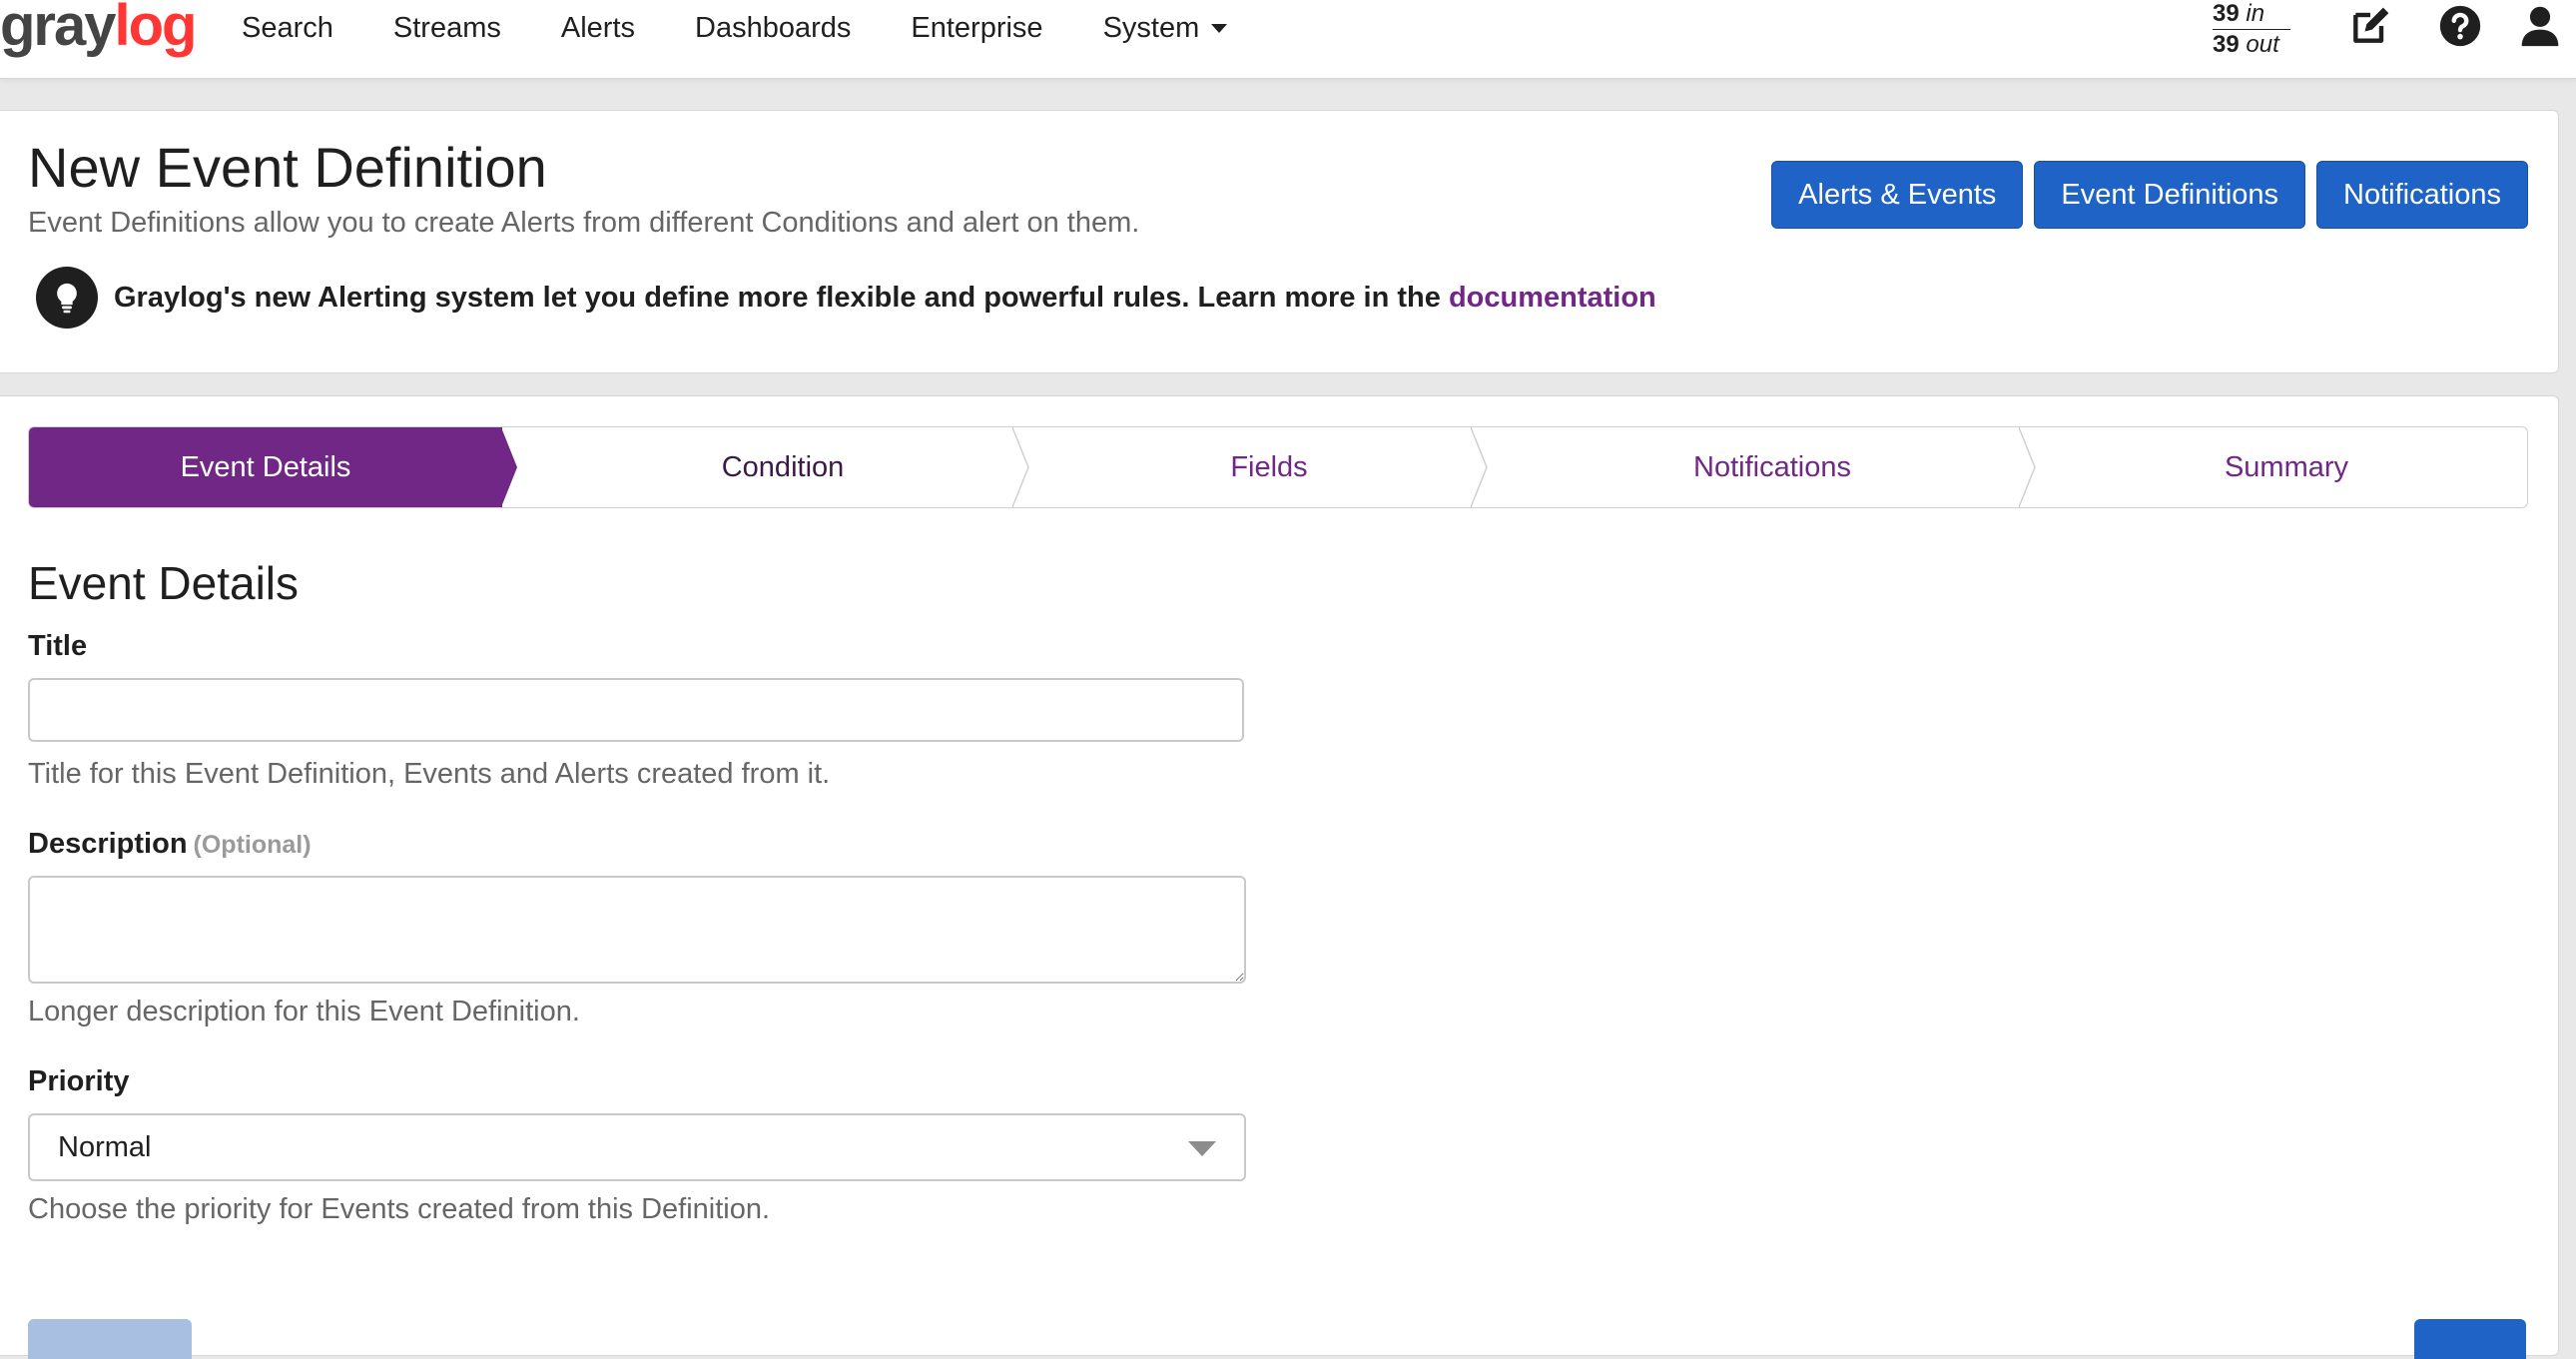 The width and height of the screenshot is (2576, 1359). What do you see at coordinates (637, 930) in the screenshot?
I see `description-textarea` at bounding box center [637, 930].